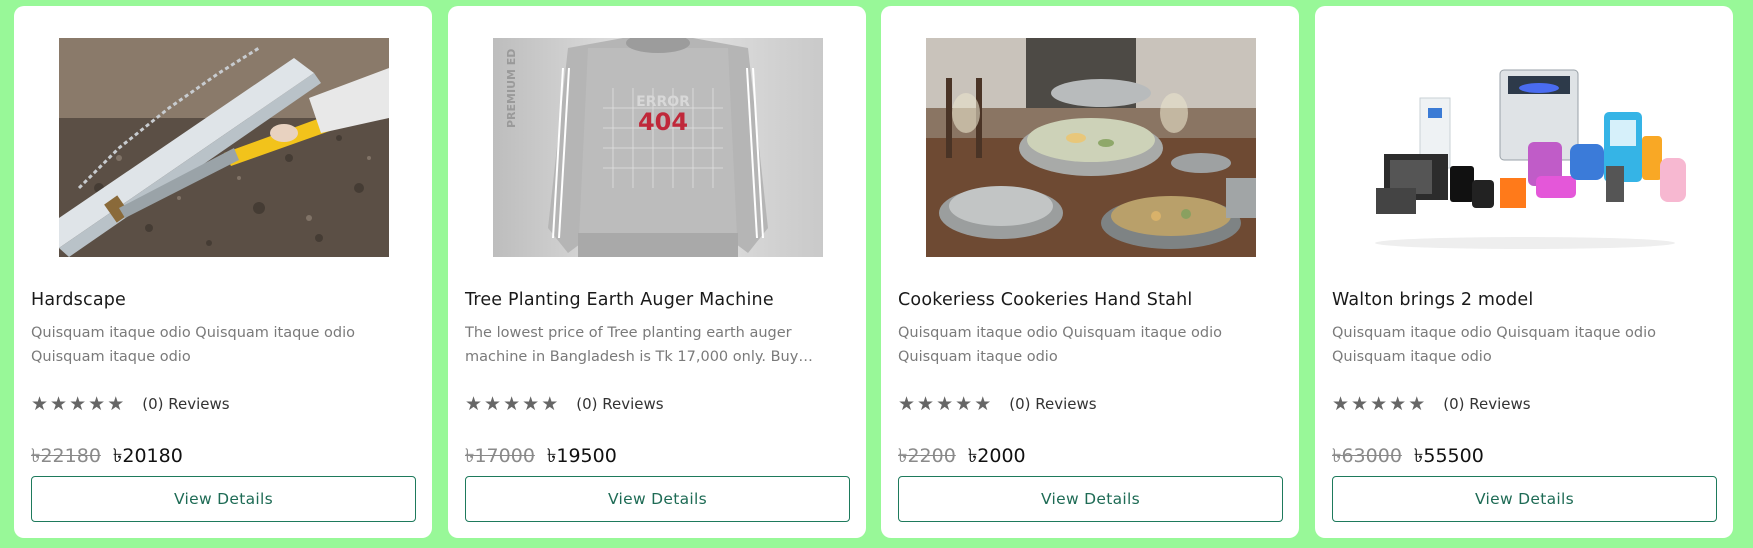 This screenshot has width=1753, height=548. Describe the element at coordinates (658, 147) in the screenshot. I see `sweatshirt-image: ERROR 404 PREMIUM ED` at that location.